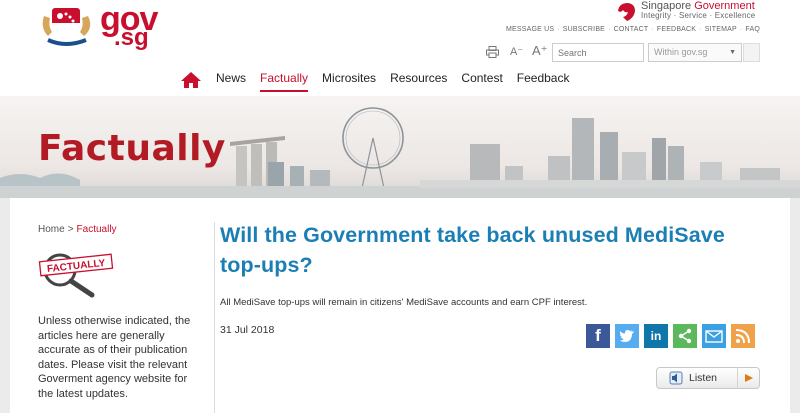 The image size is (800, 413). Describe the element at coordinates (598, 52) in the screenshot. I see `search-input` at that location.